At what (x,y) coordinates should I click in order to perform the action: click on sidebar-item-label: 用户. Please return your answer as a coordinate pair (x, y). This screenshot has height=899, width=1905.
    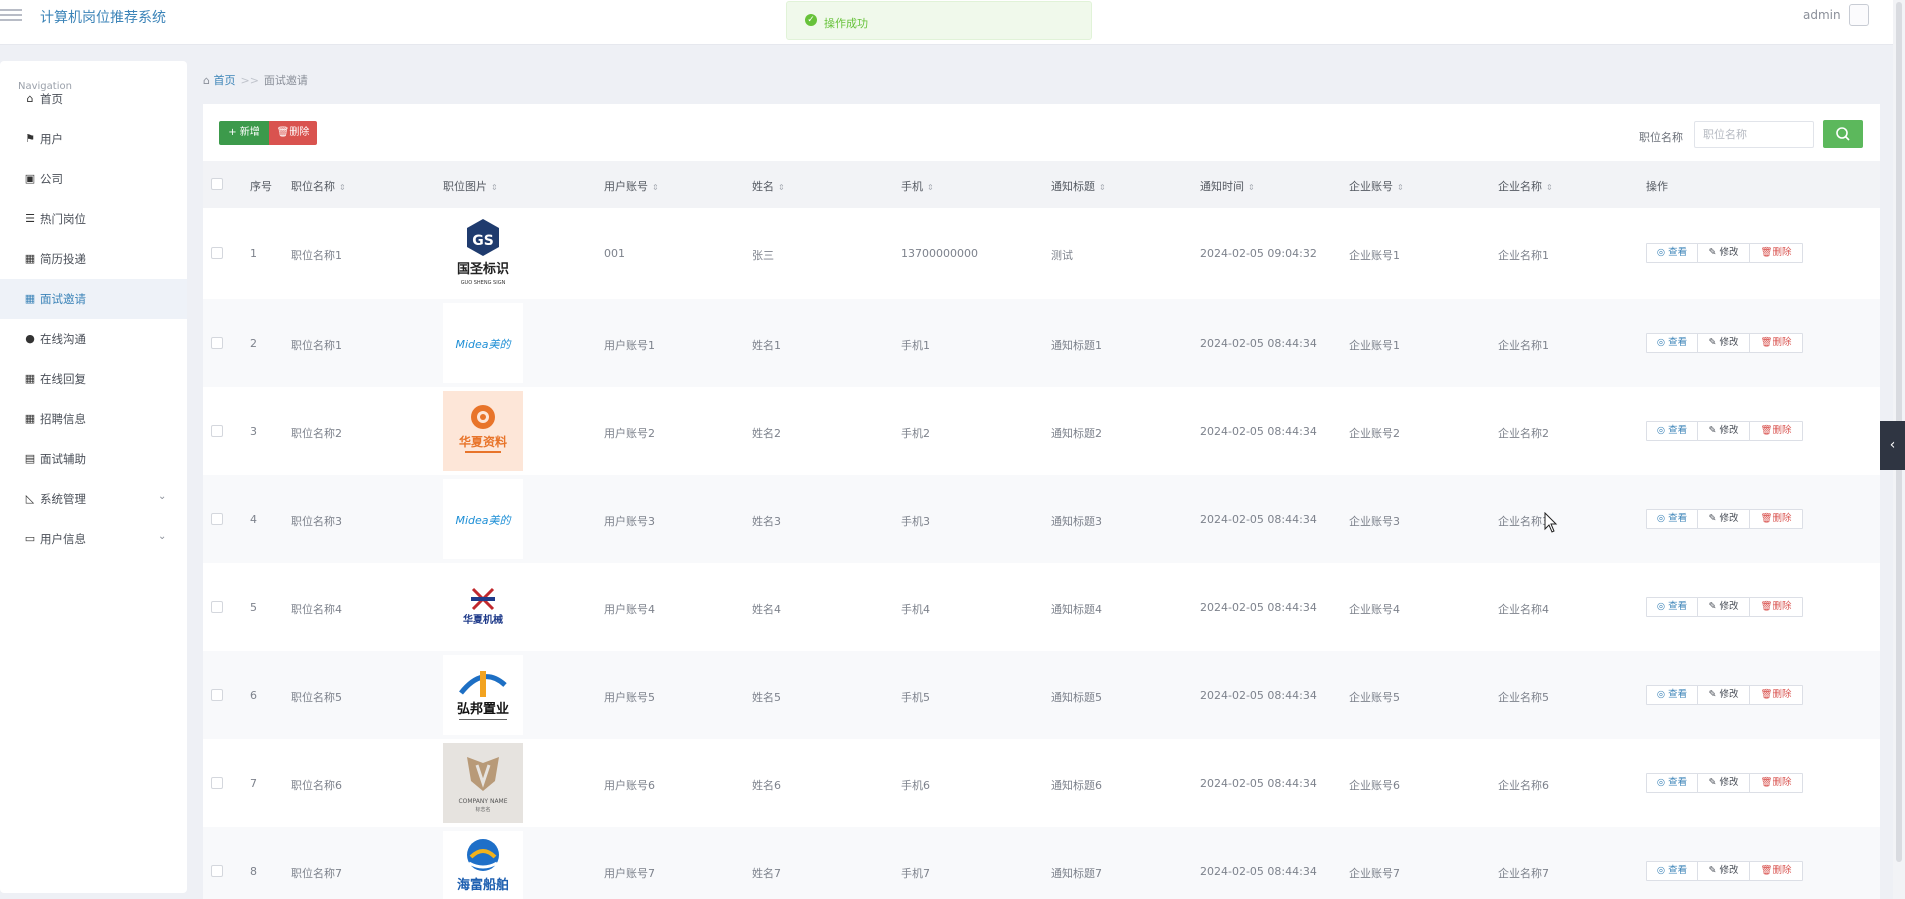
    Looking at the image, I should click on (51, 139).